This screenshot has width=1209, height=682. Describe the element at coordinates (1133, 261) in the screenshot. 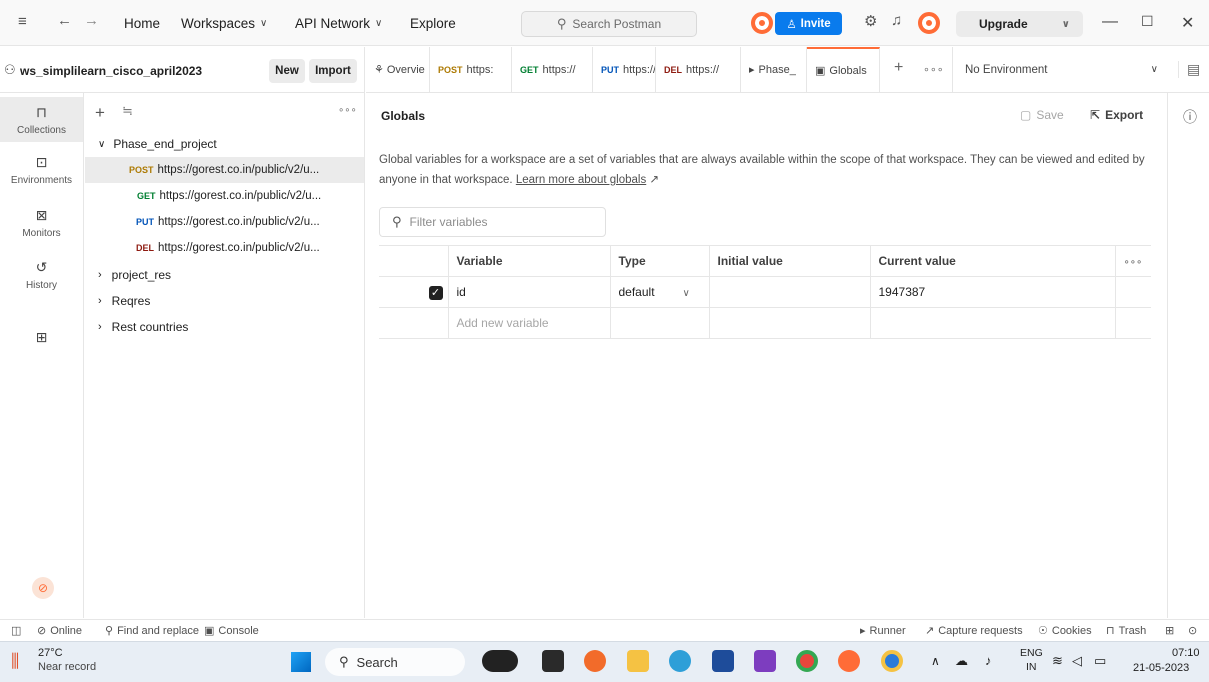

I see `table-options: ∘∘∘` at that location.